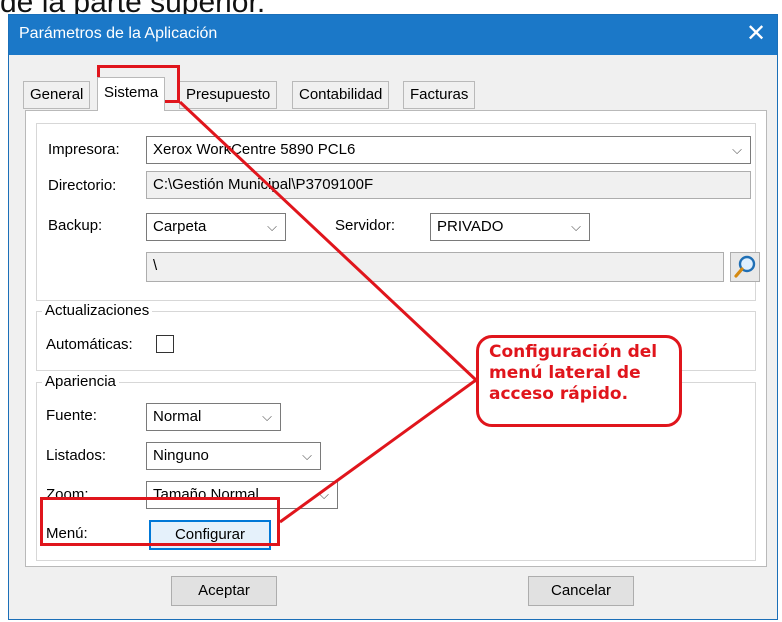 The height and width of the screenshot is (622, 782). I want to click on tab-facturas: Facturas, so click(439, 95).